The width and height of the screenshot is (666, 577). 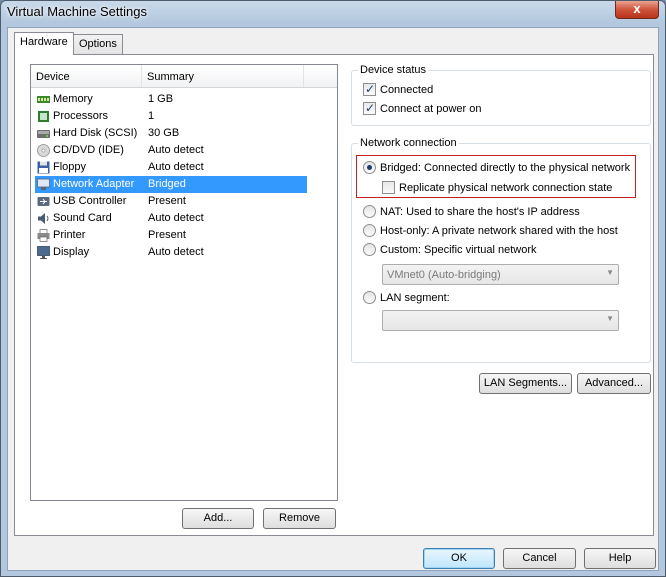 I want to click on device-row-network-adapter: Network Adapter Bridged, so click(x=171, y=184).